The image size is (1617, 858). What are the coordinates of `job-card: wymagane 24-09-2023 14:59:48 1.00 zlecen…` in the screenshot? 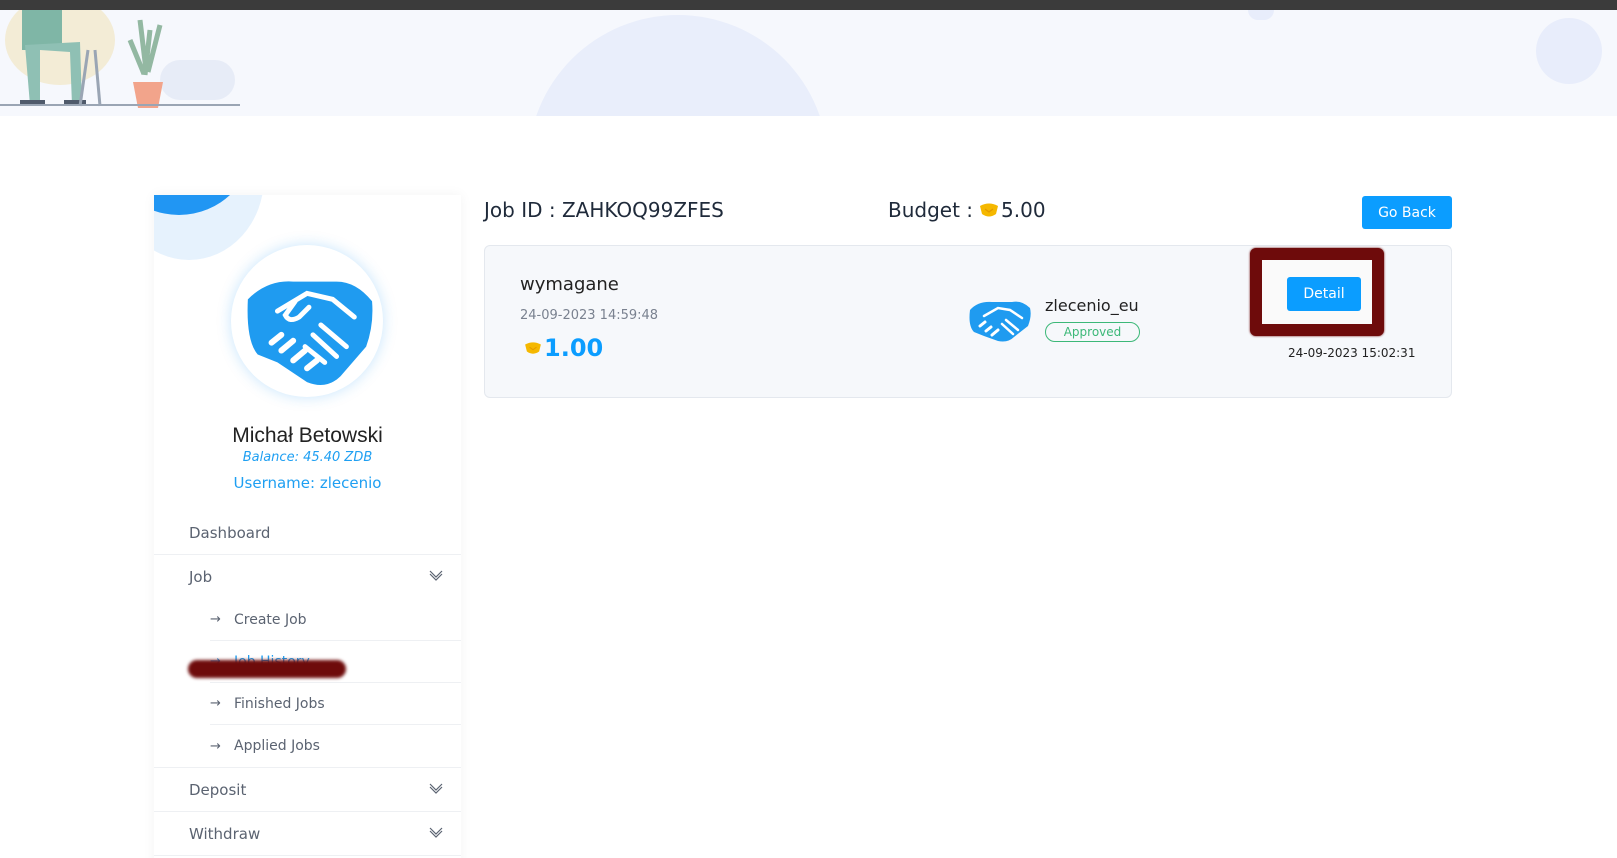 It's located at (968, 321).